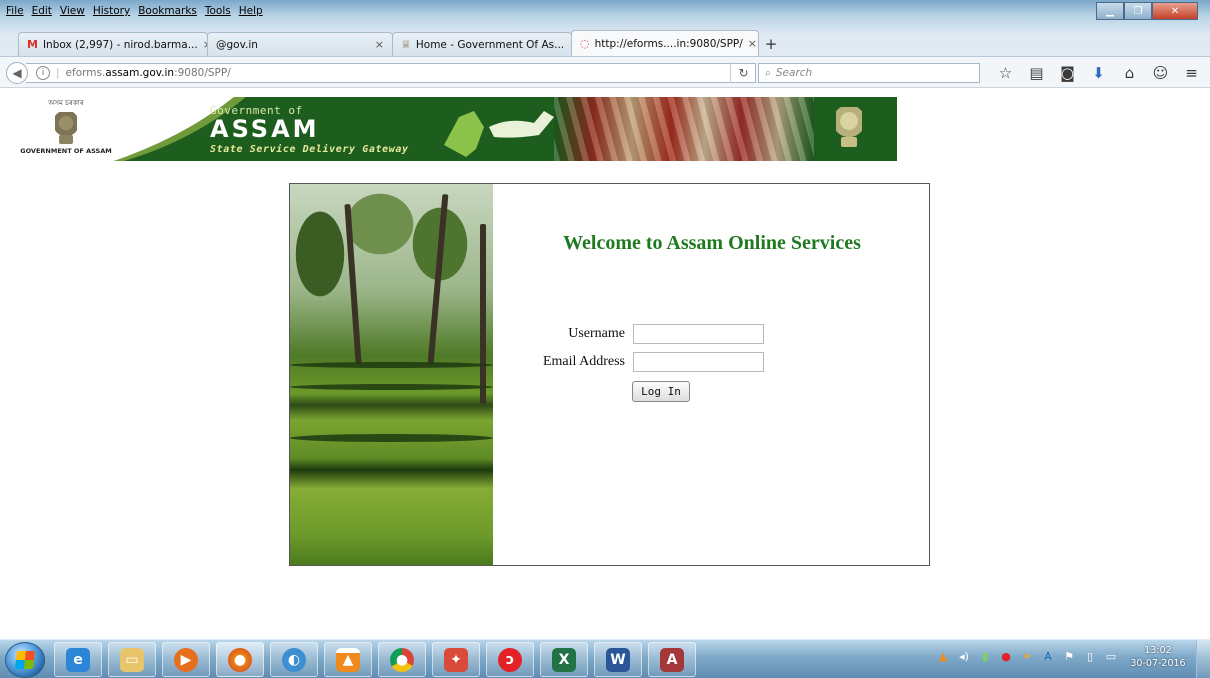  Describe the element at coordinates (140, 73) in the screenshot. I see `url-host: assam.gov.in` at that location.